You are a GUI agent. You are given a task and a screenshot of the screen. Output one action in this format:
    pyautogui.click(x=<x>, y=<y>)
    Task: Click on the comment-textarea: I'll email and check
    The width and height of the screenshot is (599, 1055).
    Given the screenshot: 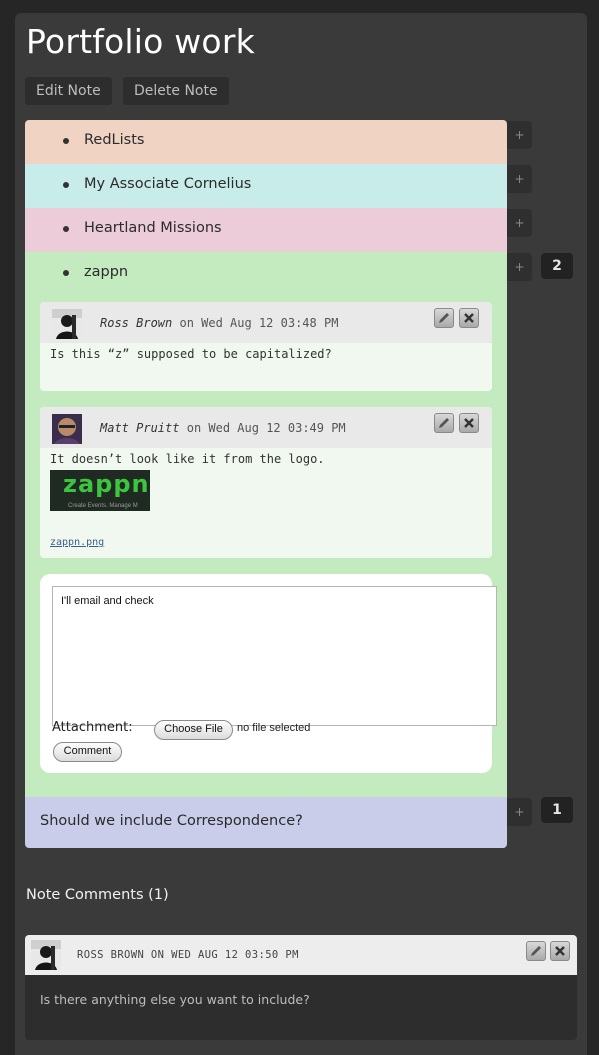 What is the action you would take?
    pyautogui.click(x=274, y=656)
    